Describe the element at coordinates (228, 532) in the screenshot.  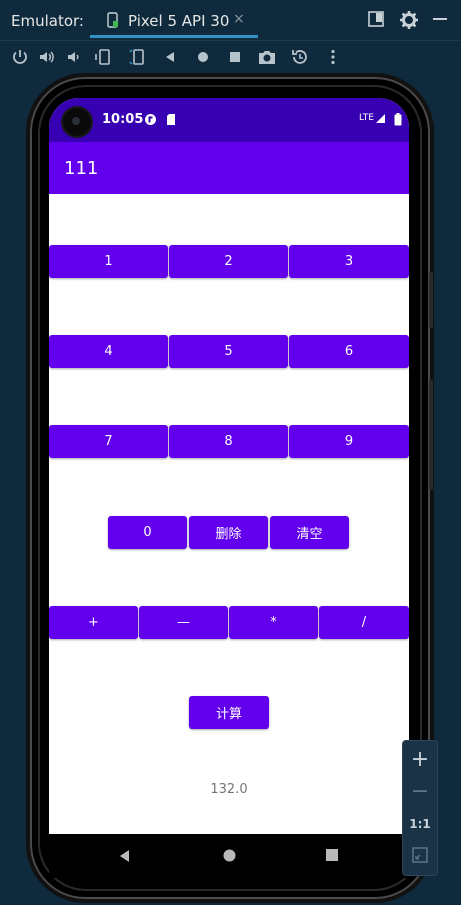
I see `delete-button: 删除` at that location.